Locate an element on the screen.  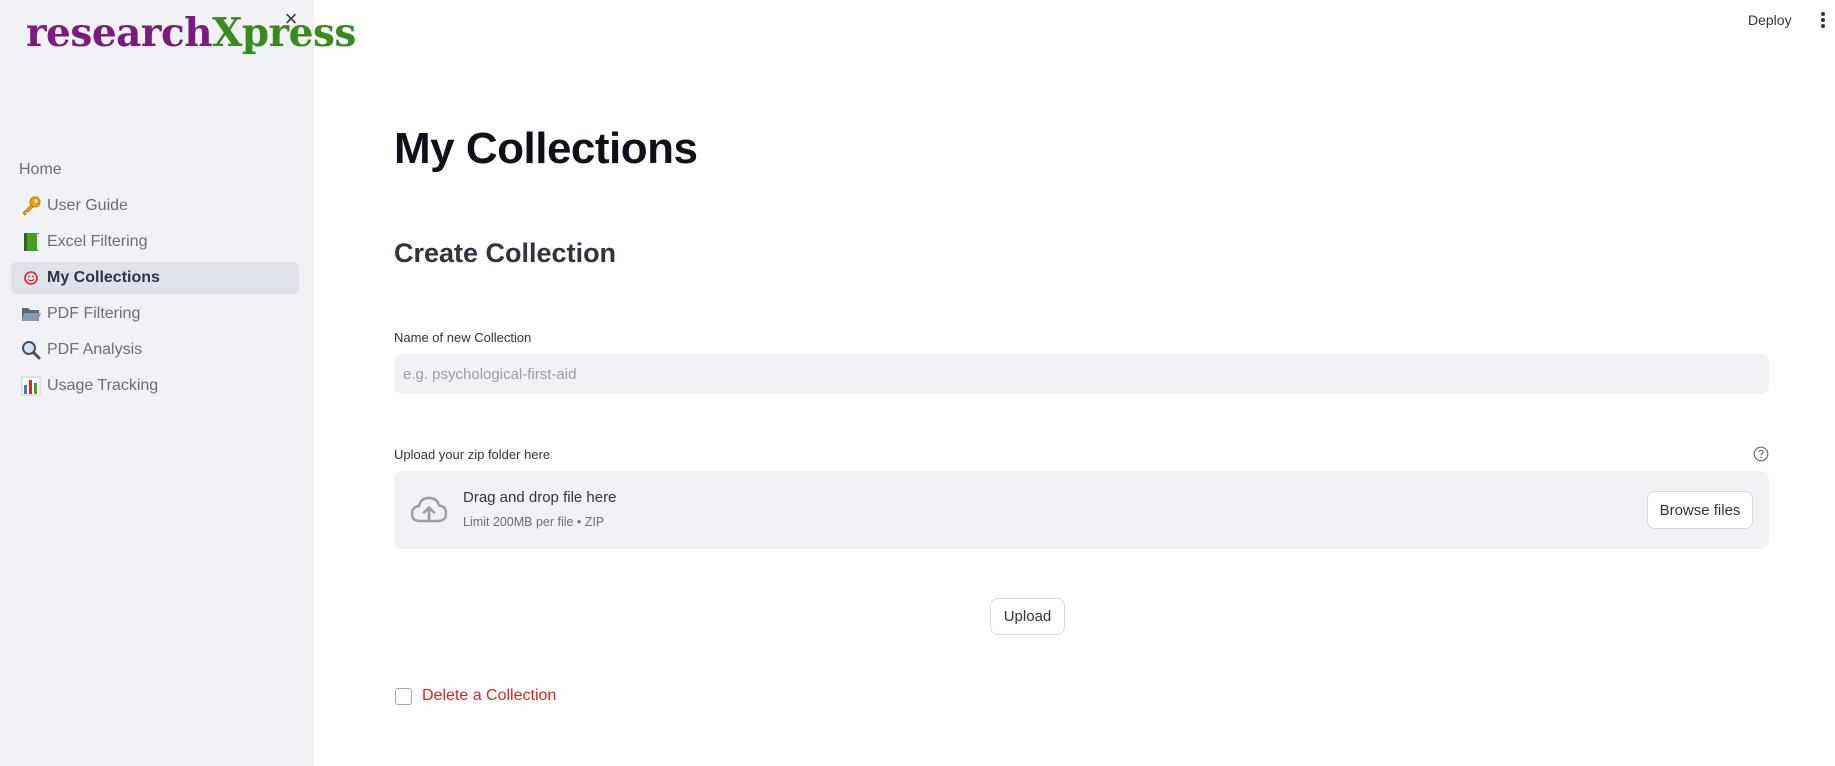
open-folder-icon is located at coordinates (31, 314).